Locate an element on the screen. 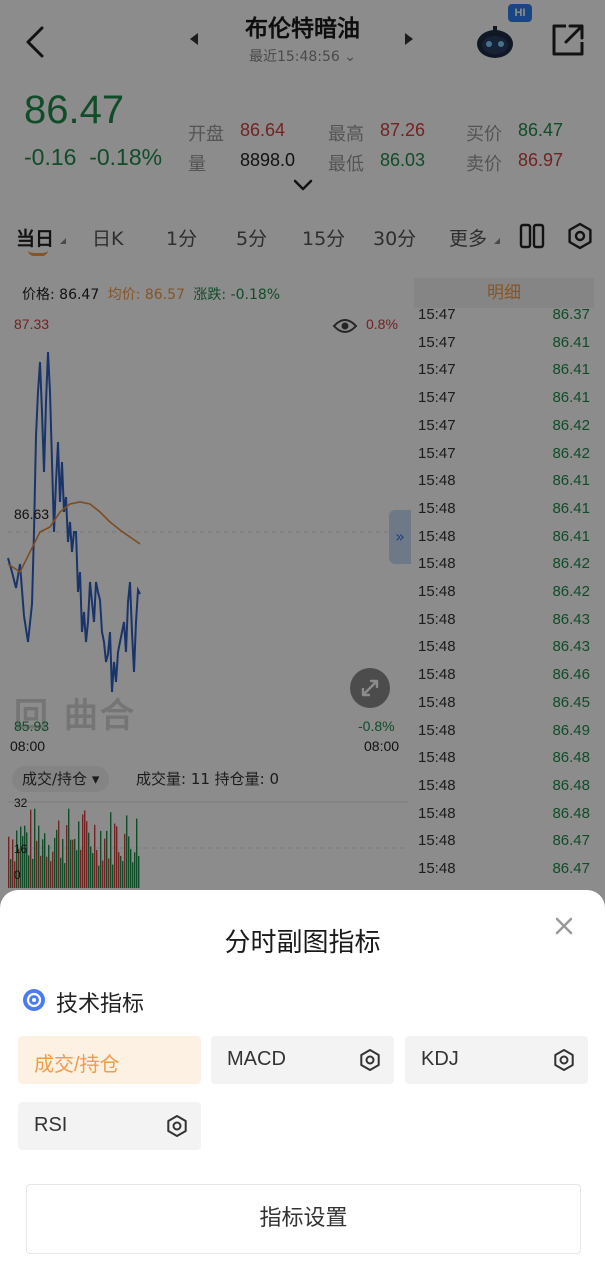 The image size is (605, 1280). indicator-volume-oi-label: 成交/持仓 is located at coordinates (77, 1065).